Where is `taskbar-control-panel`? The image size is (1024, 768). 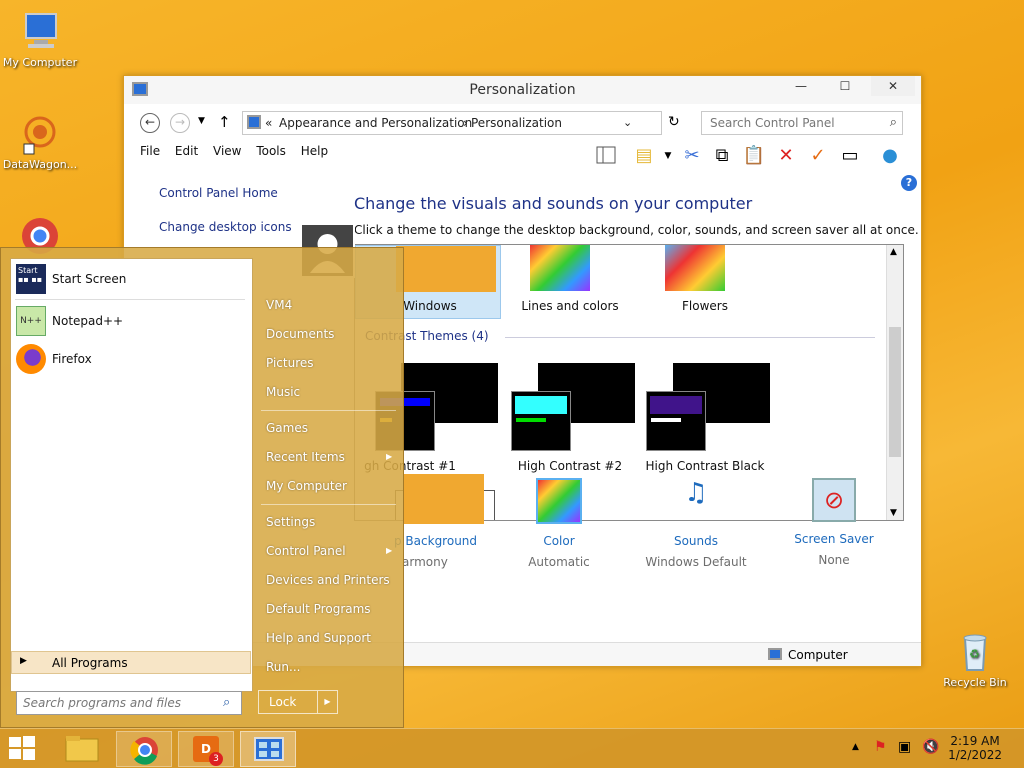 taskbar-control-panel is located at coordinates (268, 749).